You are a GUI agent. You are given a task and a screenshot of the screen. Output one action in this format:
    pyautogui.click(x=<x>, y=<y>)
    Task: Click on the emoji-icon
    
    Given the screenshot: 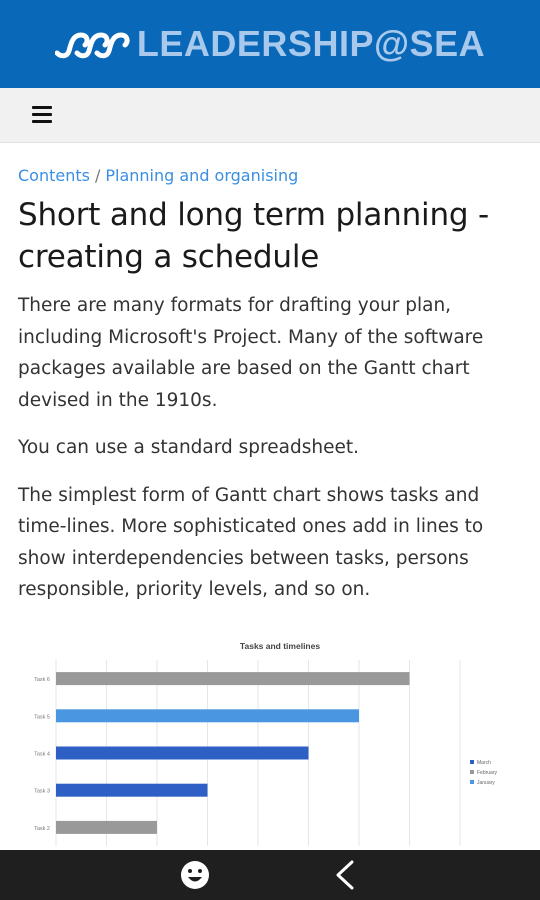 What is the action you would take?
    pyautogui.click(x=195, y=875)
    